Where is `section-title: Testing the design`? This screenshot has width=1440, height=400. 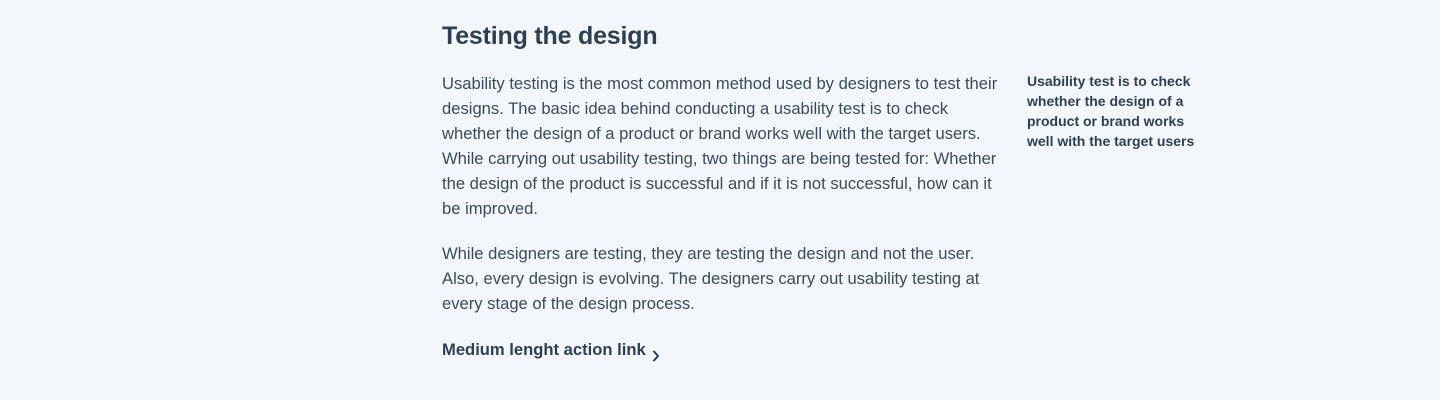 section-title: Testing the design is located at coordinates (550, 36).